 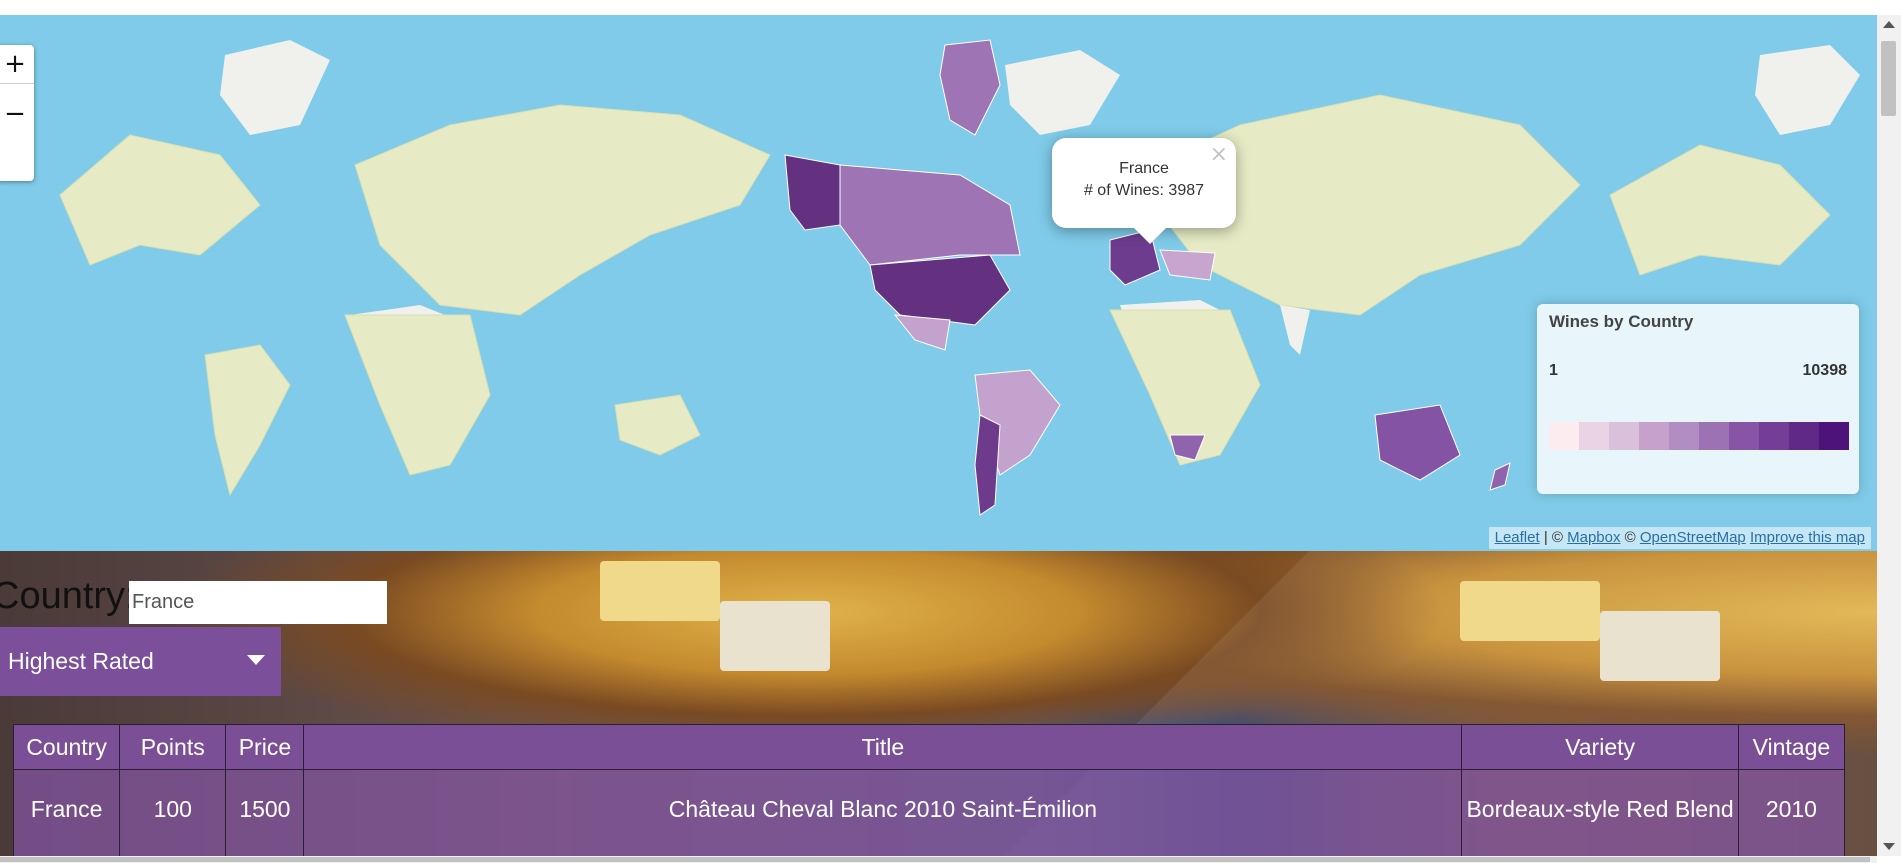 What do you see at coordinates (17, 64) in the screenshot?
I see `zoom-in-button: +` at bounding box center [17, 64].